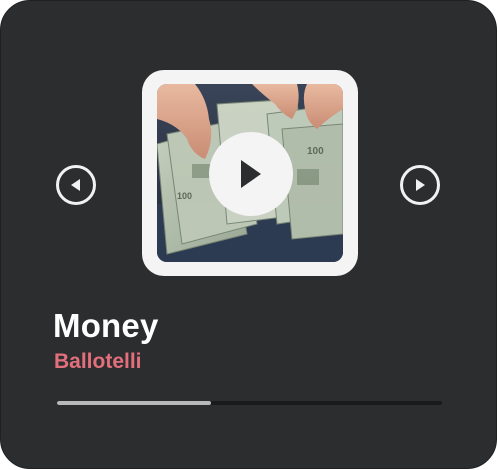 The image size is (498, 470). I want to click on previous-track-button, so click(76, 185).